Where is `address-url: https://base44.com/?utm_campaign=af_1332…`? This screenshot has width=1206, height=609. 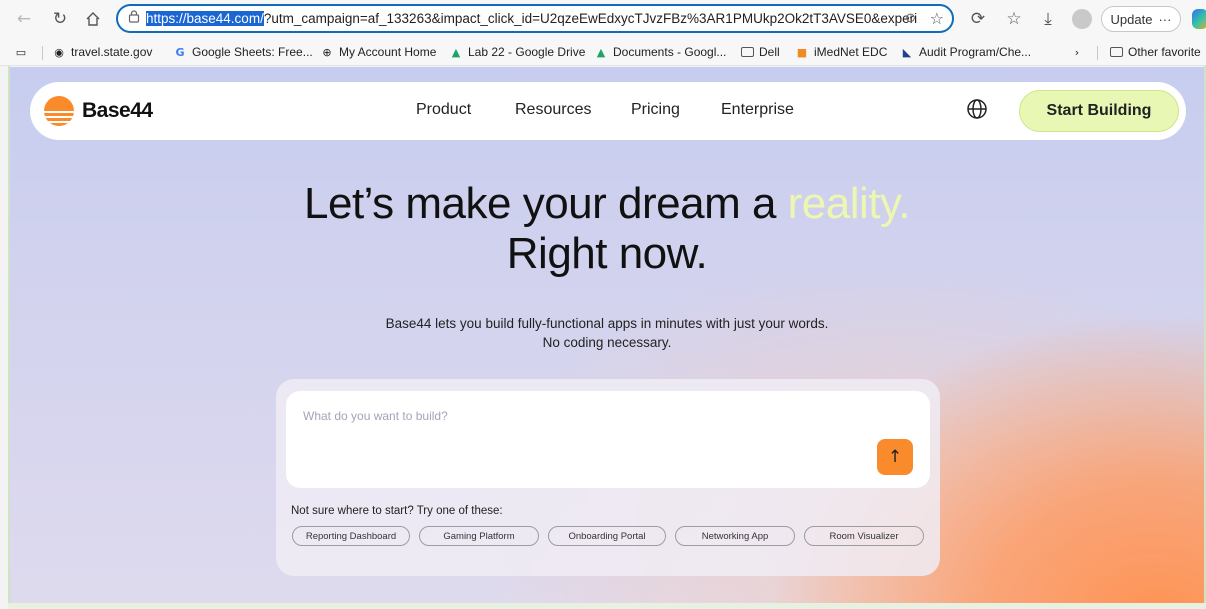
address-url: https://base44.com/?utm_campaign=af_1332… is located at coordinates (531, 18).